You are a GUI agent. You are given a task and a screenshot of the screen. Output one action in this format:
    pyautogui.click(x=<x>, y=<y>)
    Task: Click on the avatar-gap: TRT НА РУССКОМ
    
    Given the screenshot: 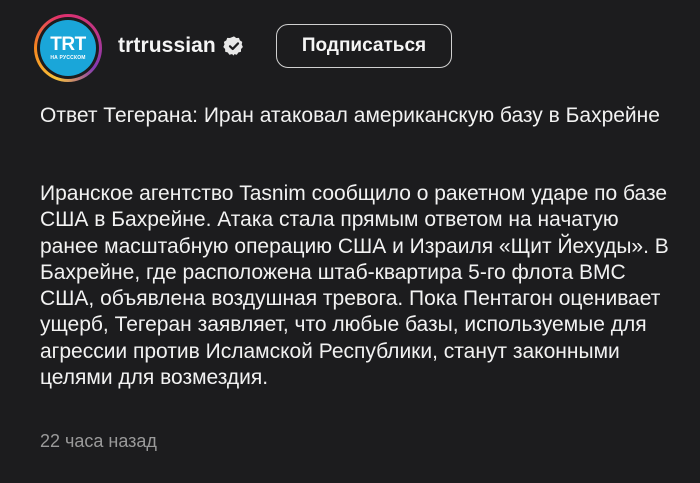 What is the action you would take?
    pyautogui.click(x=68, y=48)
    